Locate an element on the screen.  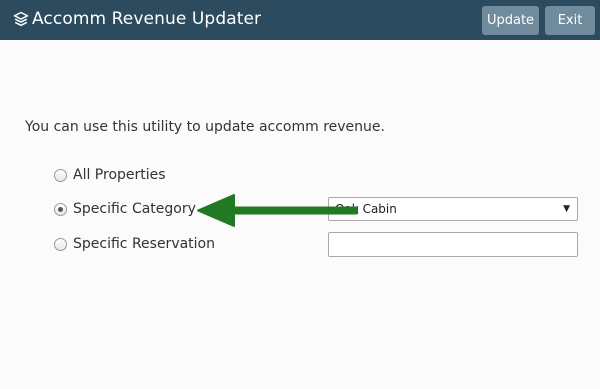
specific-reservation-radio is located at coordinates (60, 244).